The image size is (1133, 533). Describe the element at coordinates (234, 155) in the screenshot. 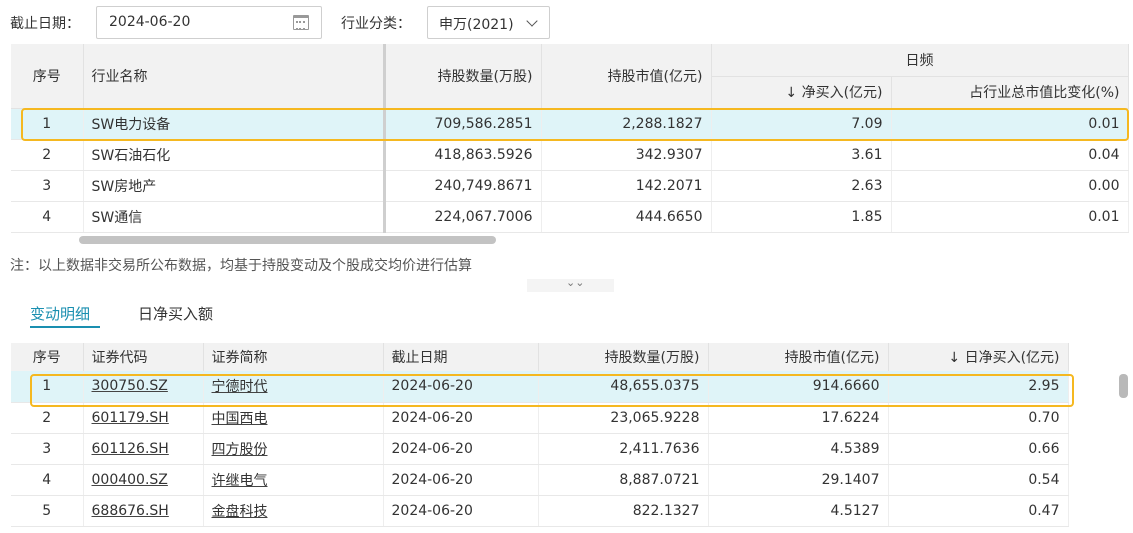

I see `cell-industry-name: SW石油石化` at that location.